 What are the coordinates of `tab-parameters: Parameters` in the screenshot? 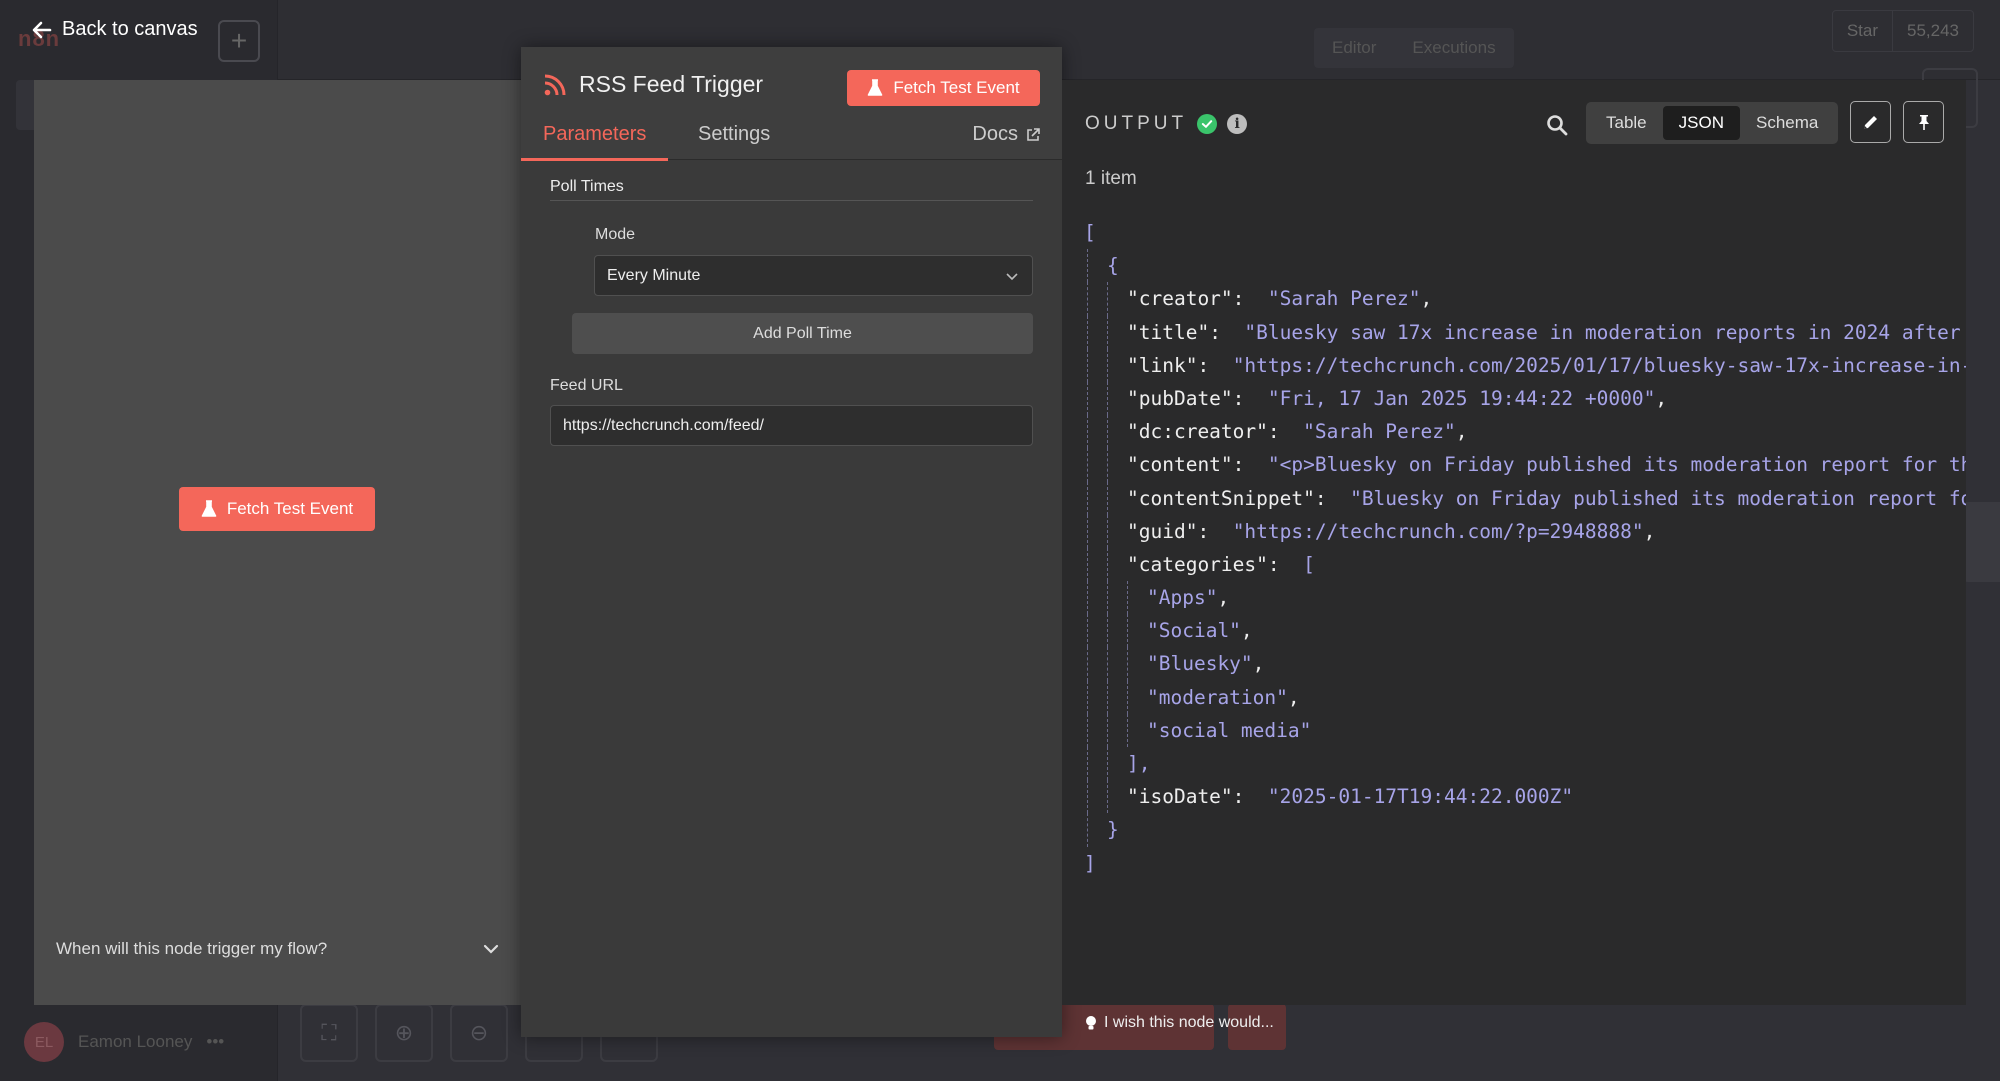 It's located at (595, 142).